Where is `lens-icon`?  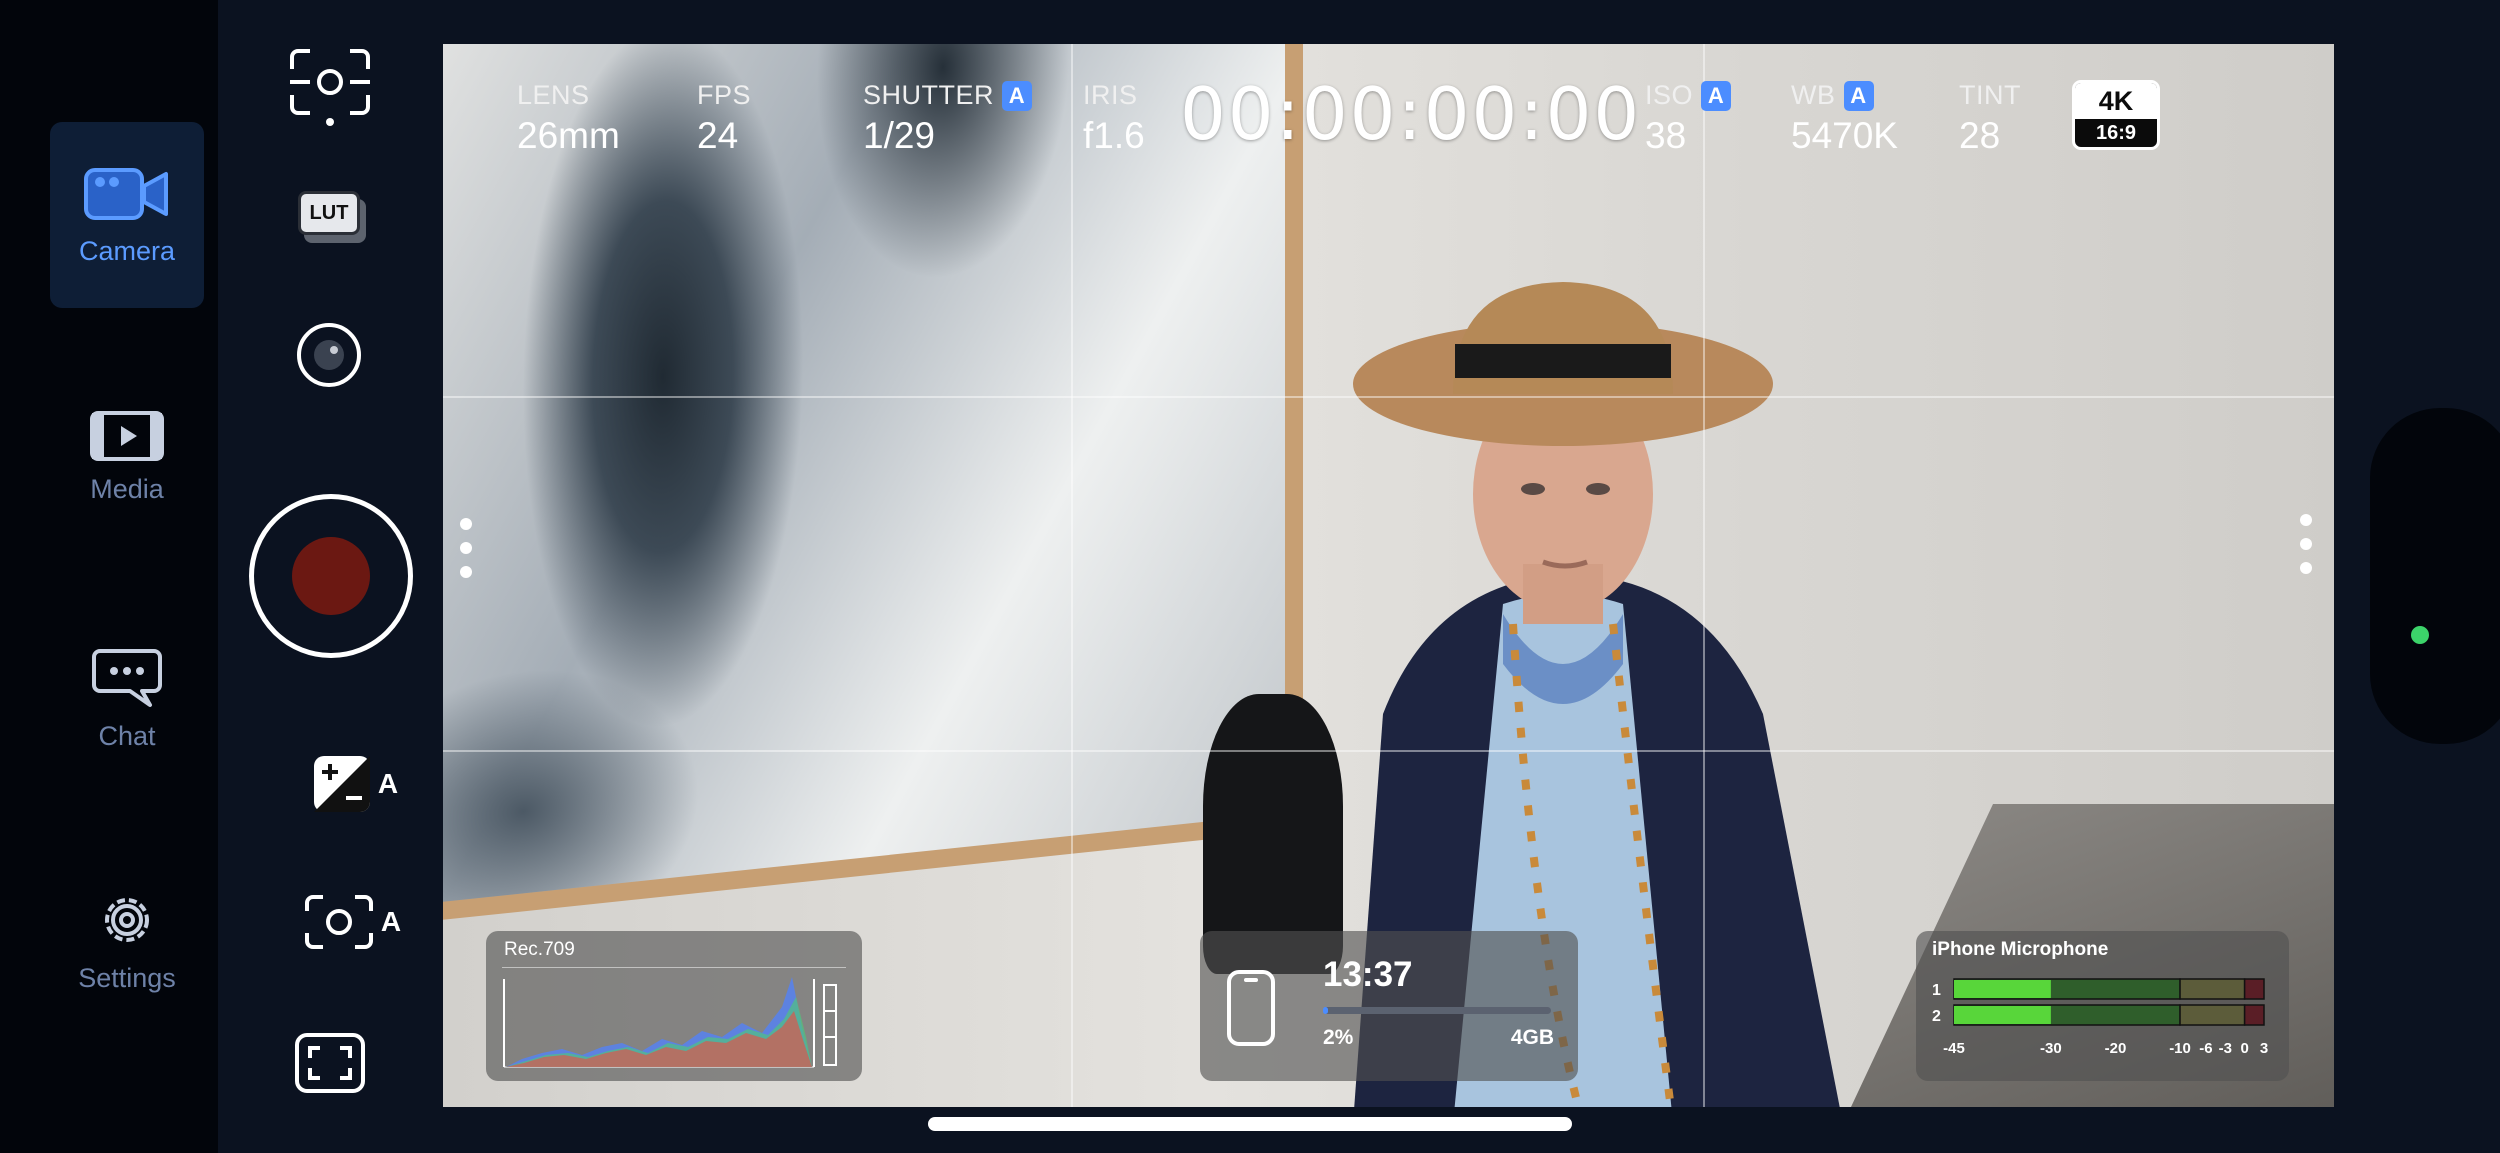 lens-icon is located at coordinates (329, 355).